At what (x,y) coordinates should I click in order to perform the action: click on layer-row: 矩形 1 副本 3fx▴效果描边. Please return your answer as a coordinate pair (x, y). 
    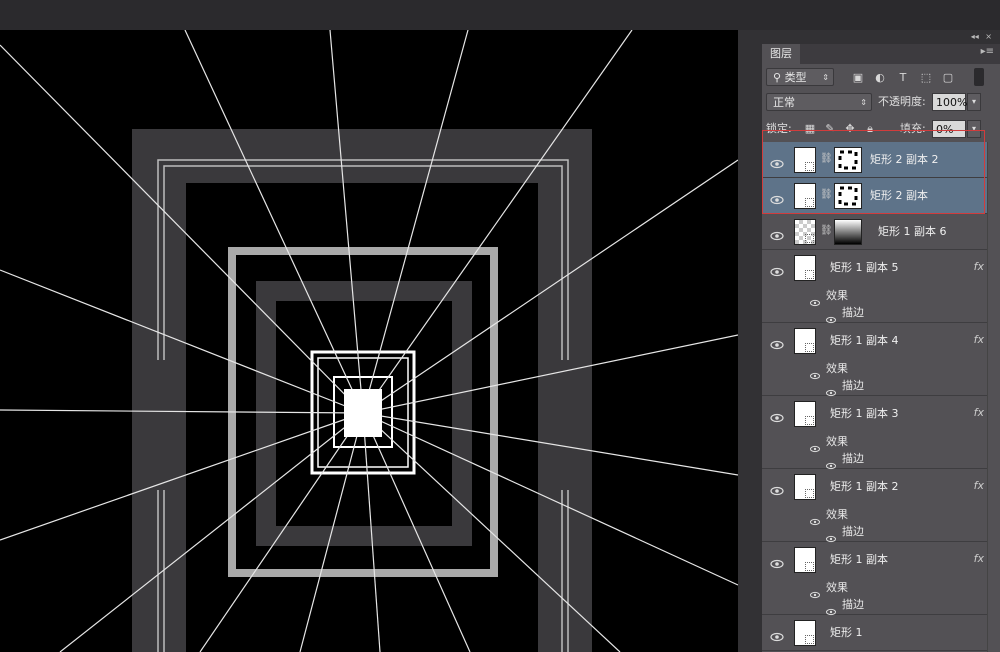
    Looking at the image, I should click on (881, 433).